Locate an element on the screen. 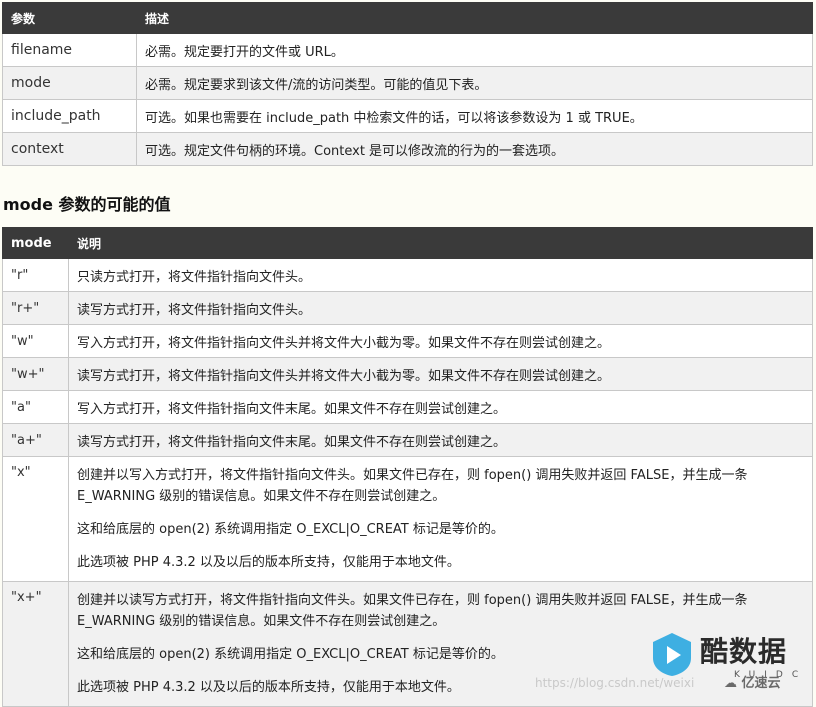 This screenshot has width=816, height=707. table-row: mode 必需。规定要求到该文件/流的访问类型。可能的值见下表。 is located at coordinates (407, 83).